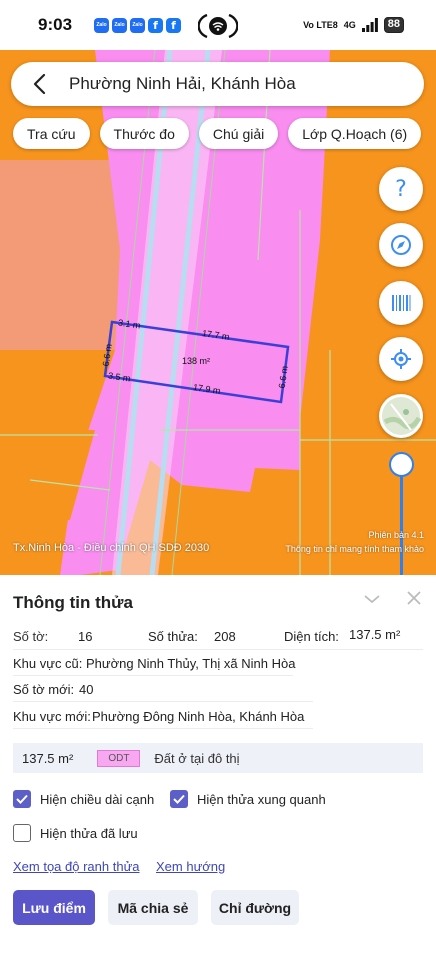  Describe the element at coordinates (261, 799) in the screenshot. I see `checkbox-label: Hiện thửa xung quanh` at that location.